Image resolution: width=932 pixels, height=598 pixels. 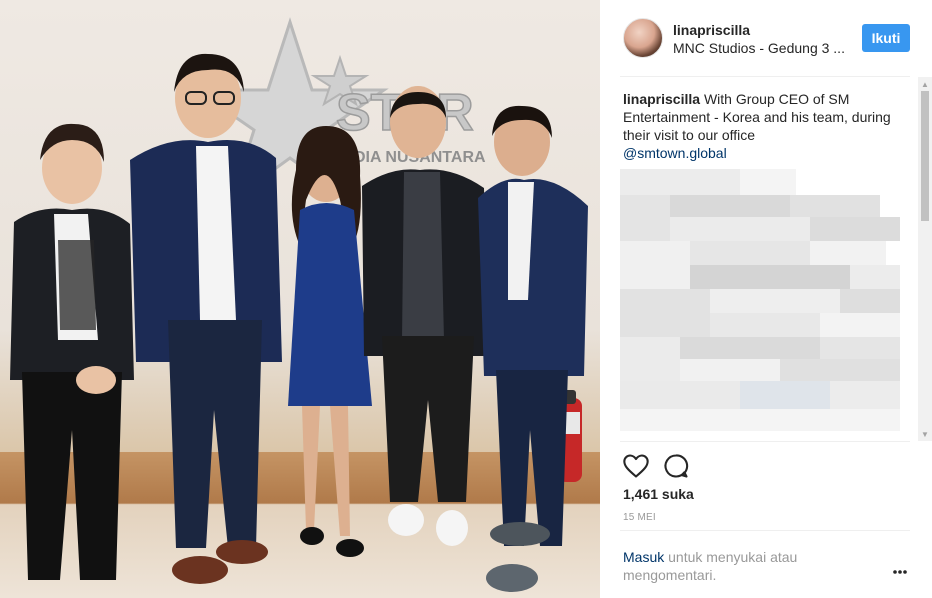 What do you see at coordinates (925, 259) in the screenshot?
I see `comments-scrollbar: ▲ ▼` at bounding box center [925, 259].